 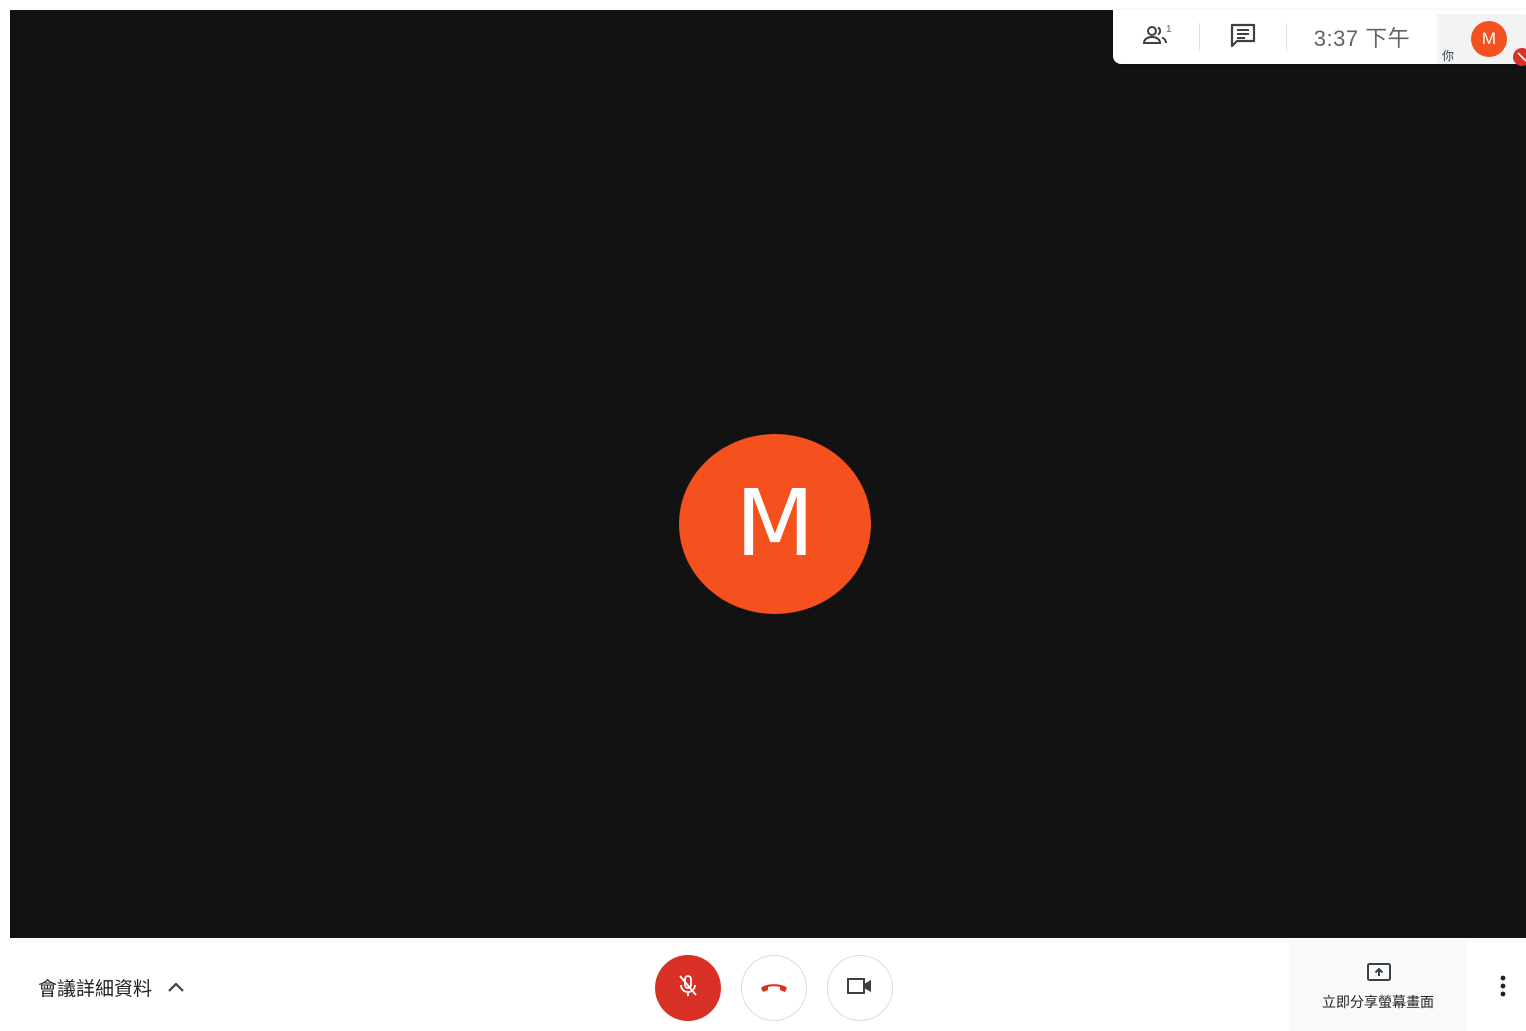 I want to click on meeting-info-bar: 1 3:37 下午 你 M, so click(x=1319, y=38).